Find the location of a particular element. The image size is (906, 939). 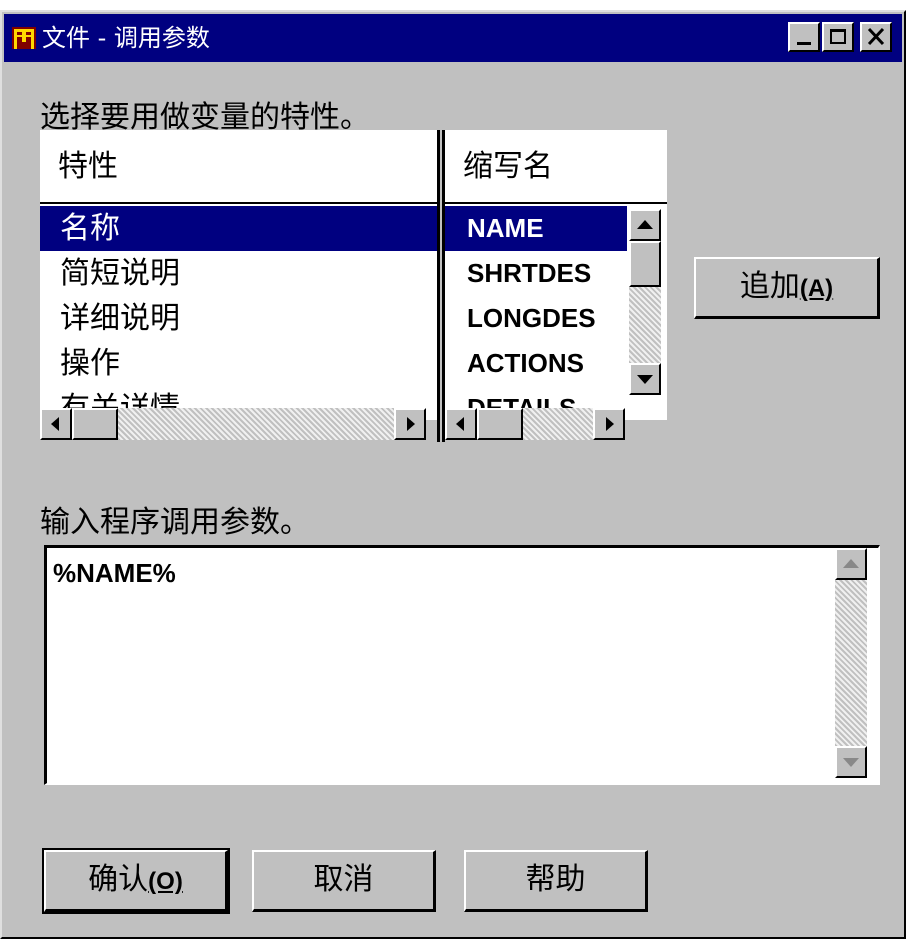

ok-button: 确认(O) is located at coordinates (136, 881).